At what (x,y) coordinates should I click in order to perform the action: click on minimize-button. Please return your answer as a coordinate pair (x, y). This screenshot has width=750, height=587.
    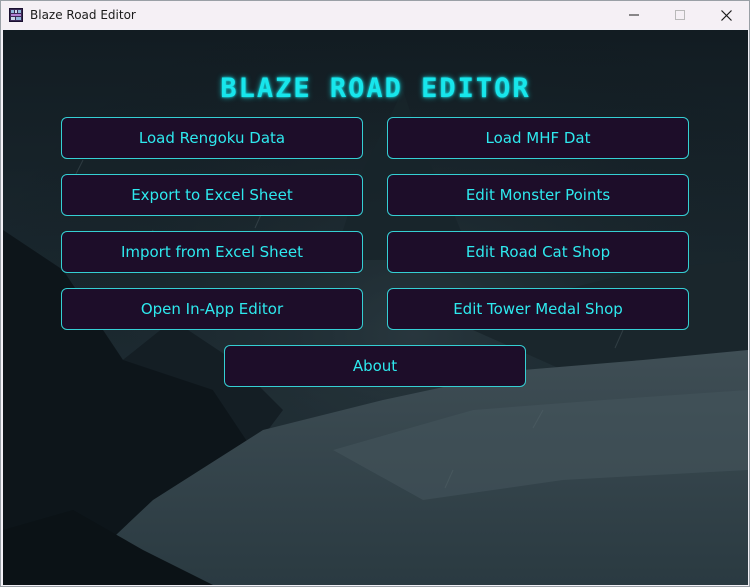
    Looking at the image, I should click on (634, 15).